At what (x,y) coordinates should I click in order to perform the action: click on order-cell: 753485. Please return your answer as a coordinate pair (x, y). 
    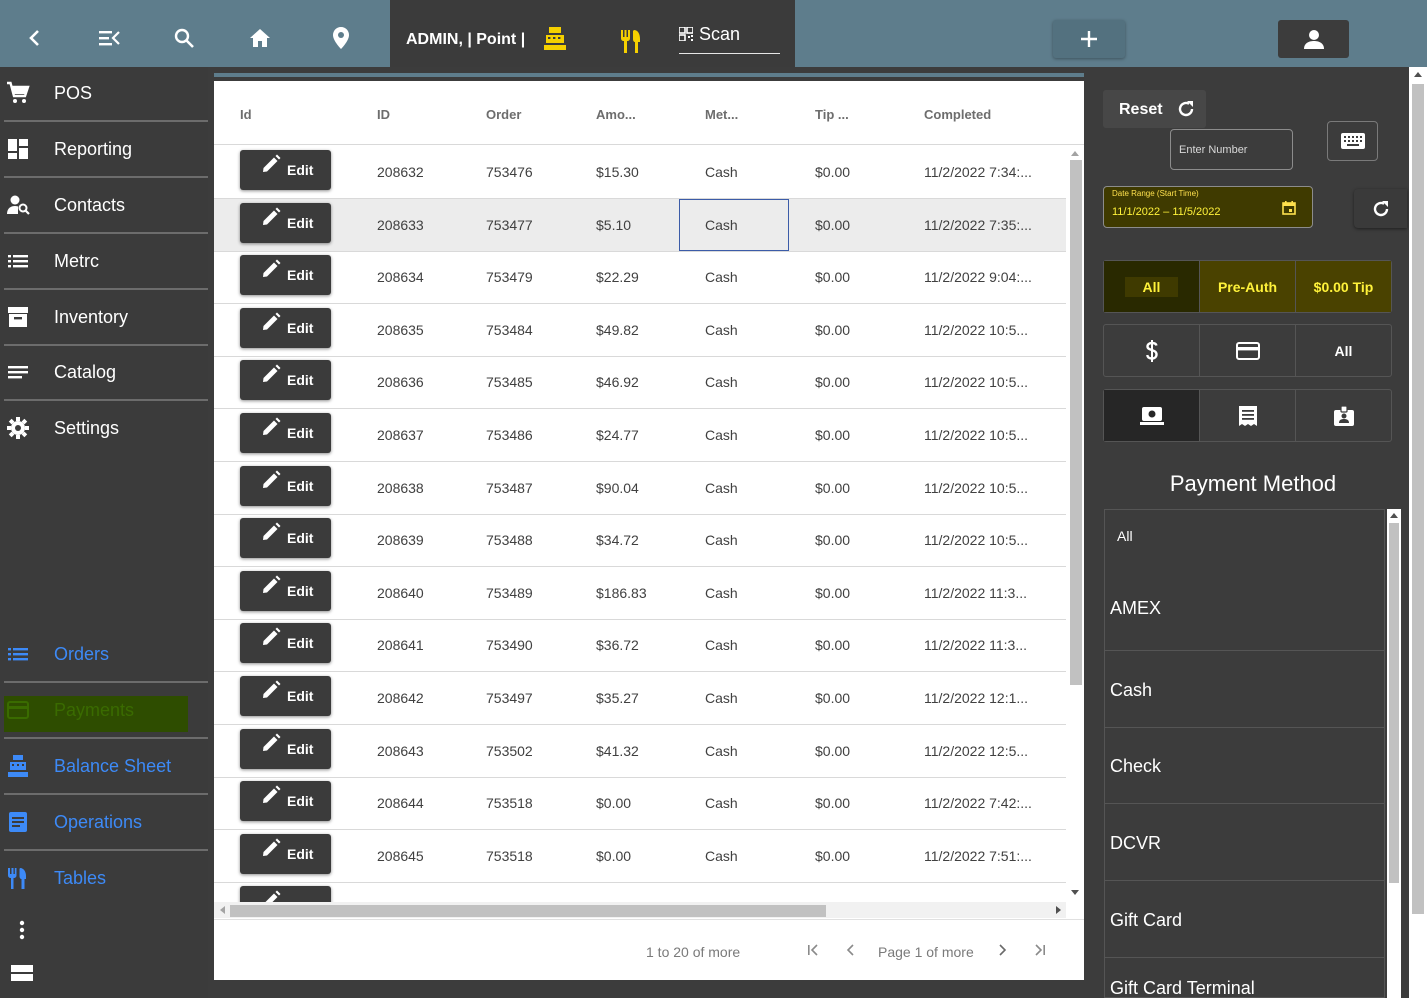
    Looking at the image, I should click on (536, 382).